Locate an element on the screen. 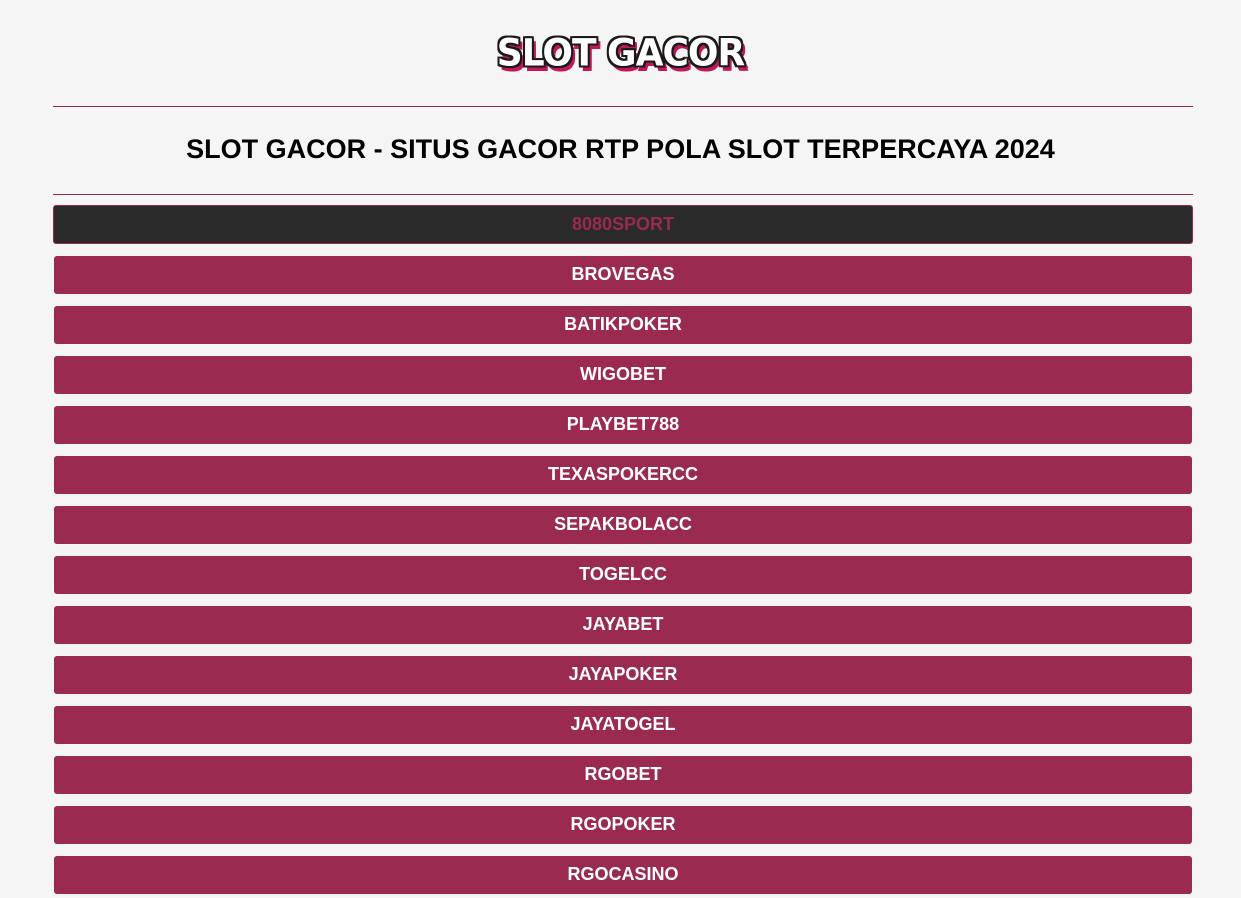  link-button-wigobet: WIGOBET is located at coordinates (623, 375).